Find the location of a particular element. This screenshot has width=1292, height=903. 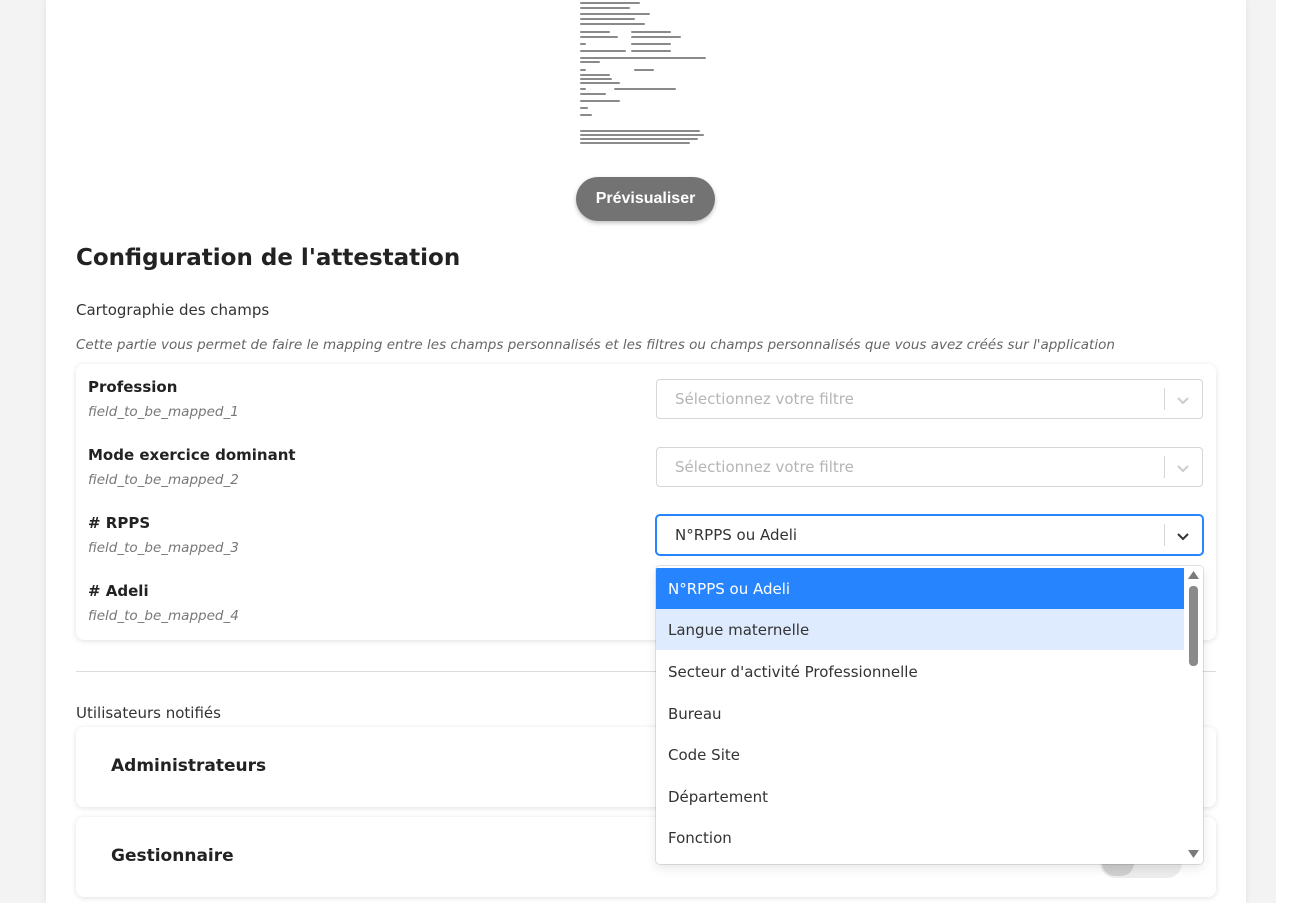

mapping-key-rpps: field_to_be_mapped_3 is located at coordinates (163, 548).